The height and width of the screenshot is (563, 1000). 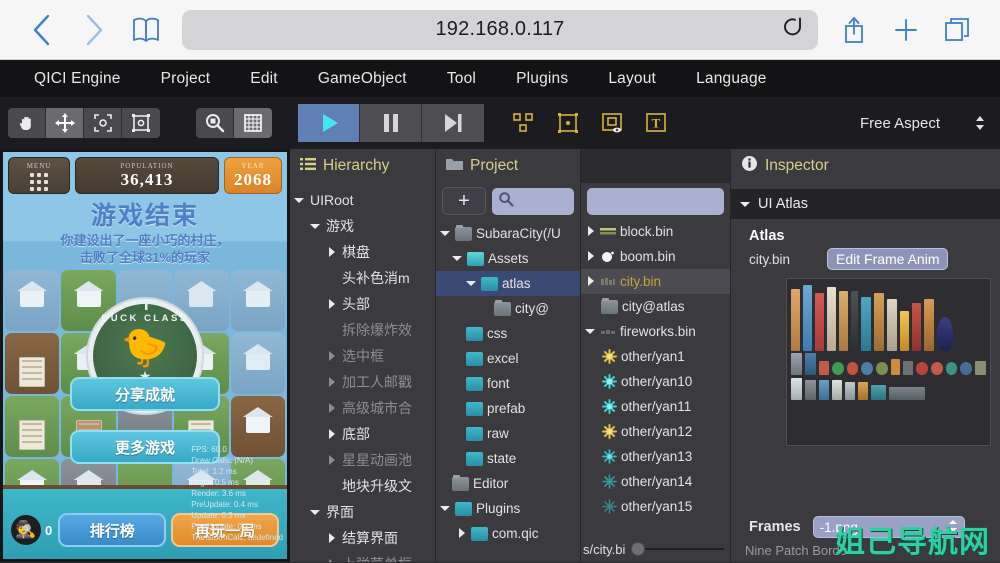 What do you see at coordinates (655, 306) in the screenshot?
I see `asset-row: city@atlas` at bounding box center [655, 306].